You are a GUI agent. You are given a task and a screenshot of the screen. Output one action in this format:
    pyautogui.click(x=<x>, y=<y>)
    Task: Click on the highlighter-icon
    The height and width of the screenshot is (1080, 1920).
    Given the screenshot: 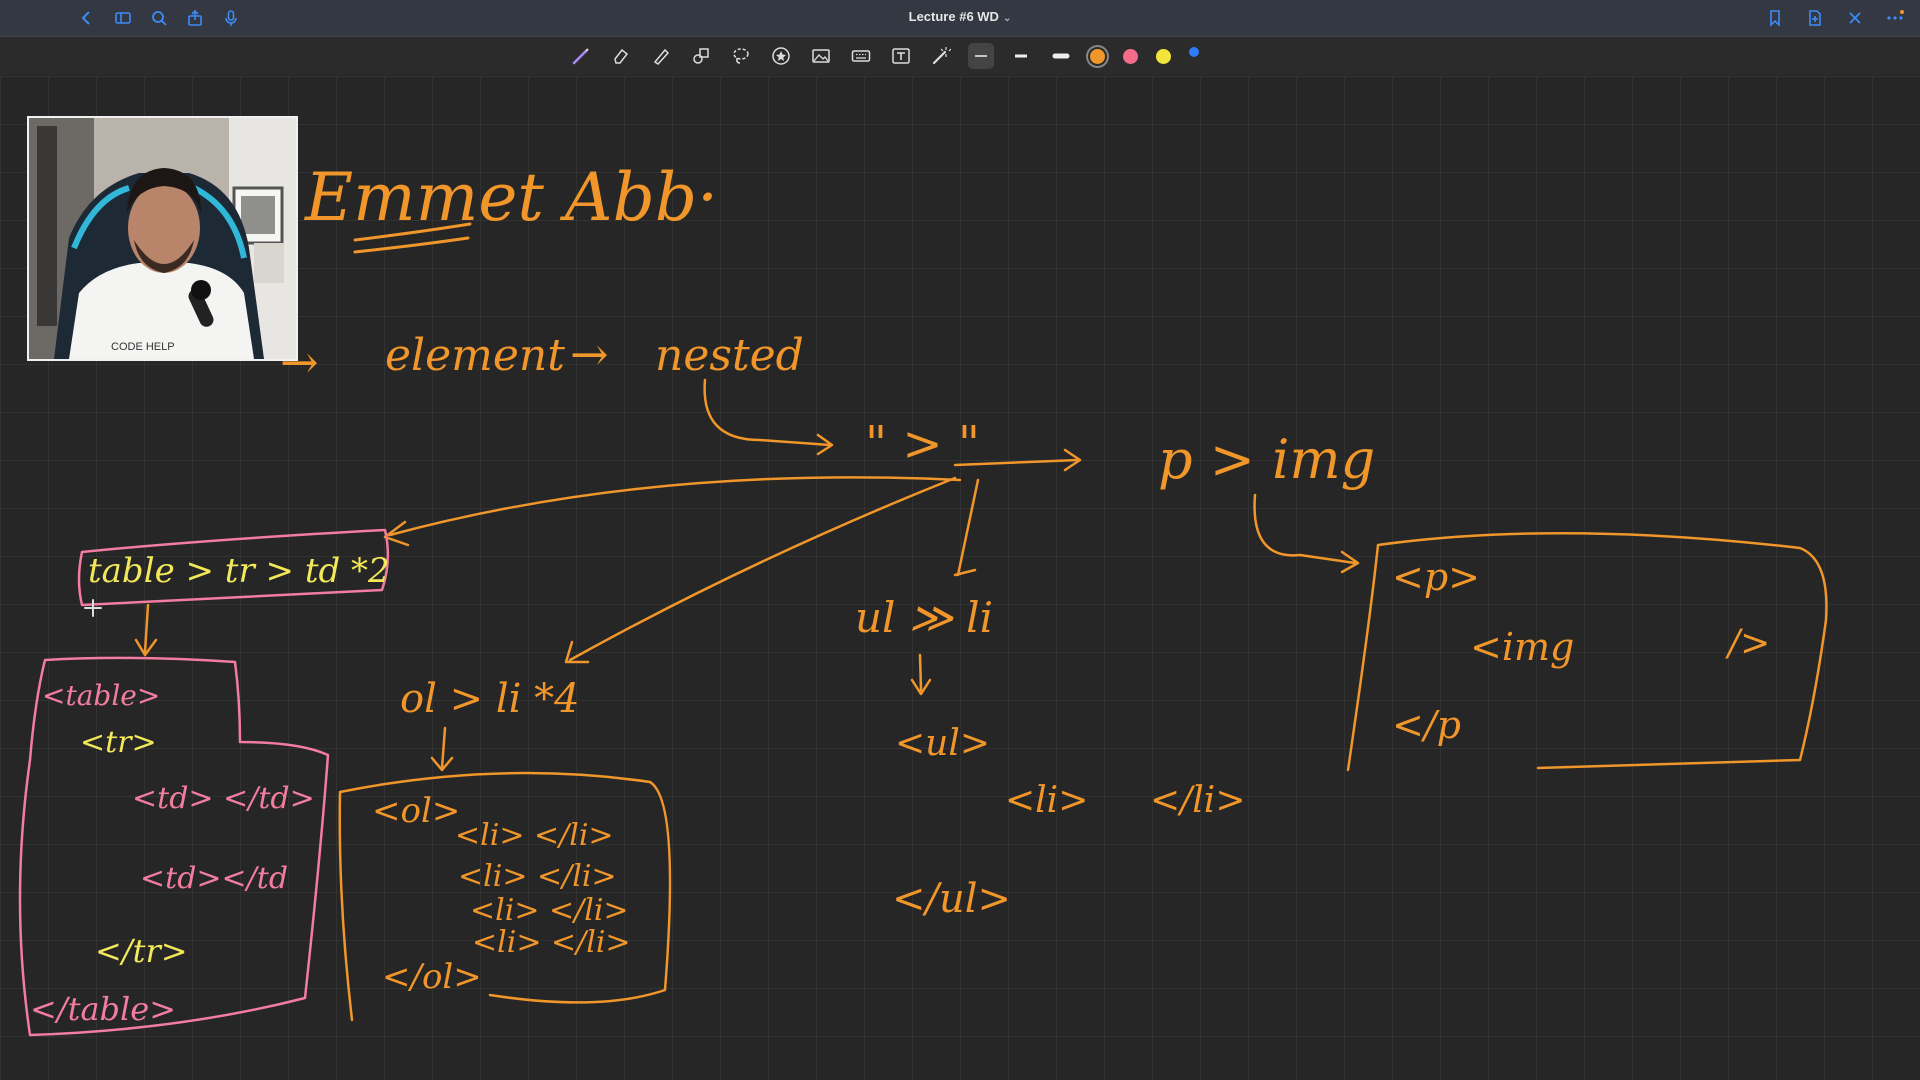 What is the action you would take?
    pyautogui.click(x=661, y=56)
    